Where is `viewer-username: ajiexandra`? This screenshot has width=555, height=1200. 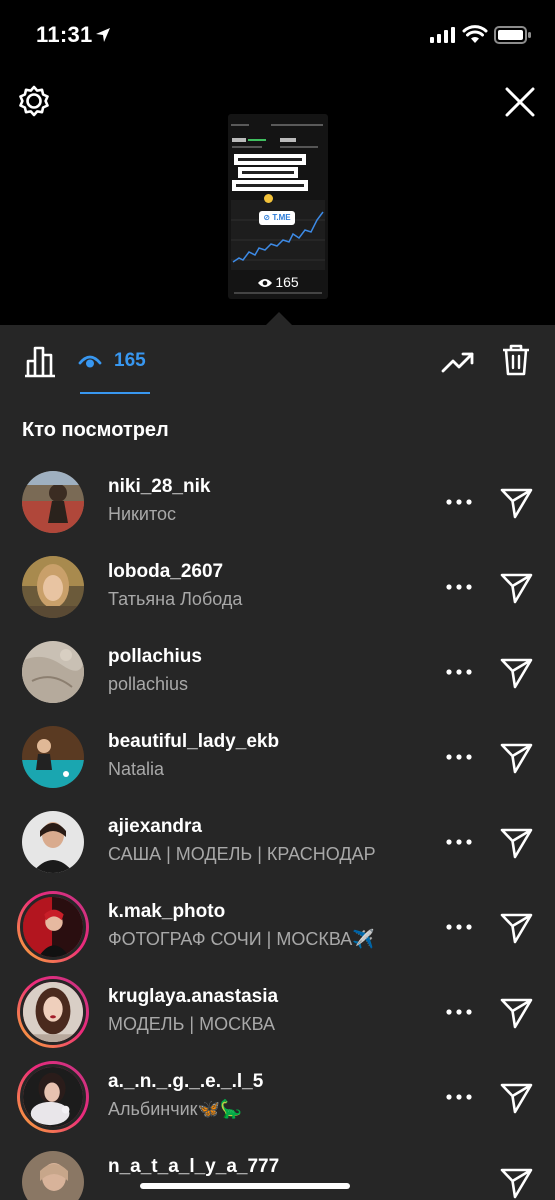 viewer-username: ajiexandra is located at coordinates (155, 827).